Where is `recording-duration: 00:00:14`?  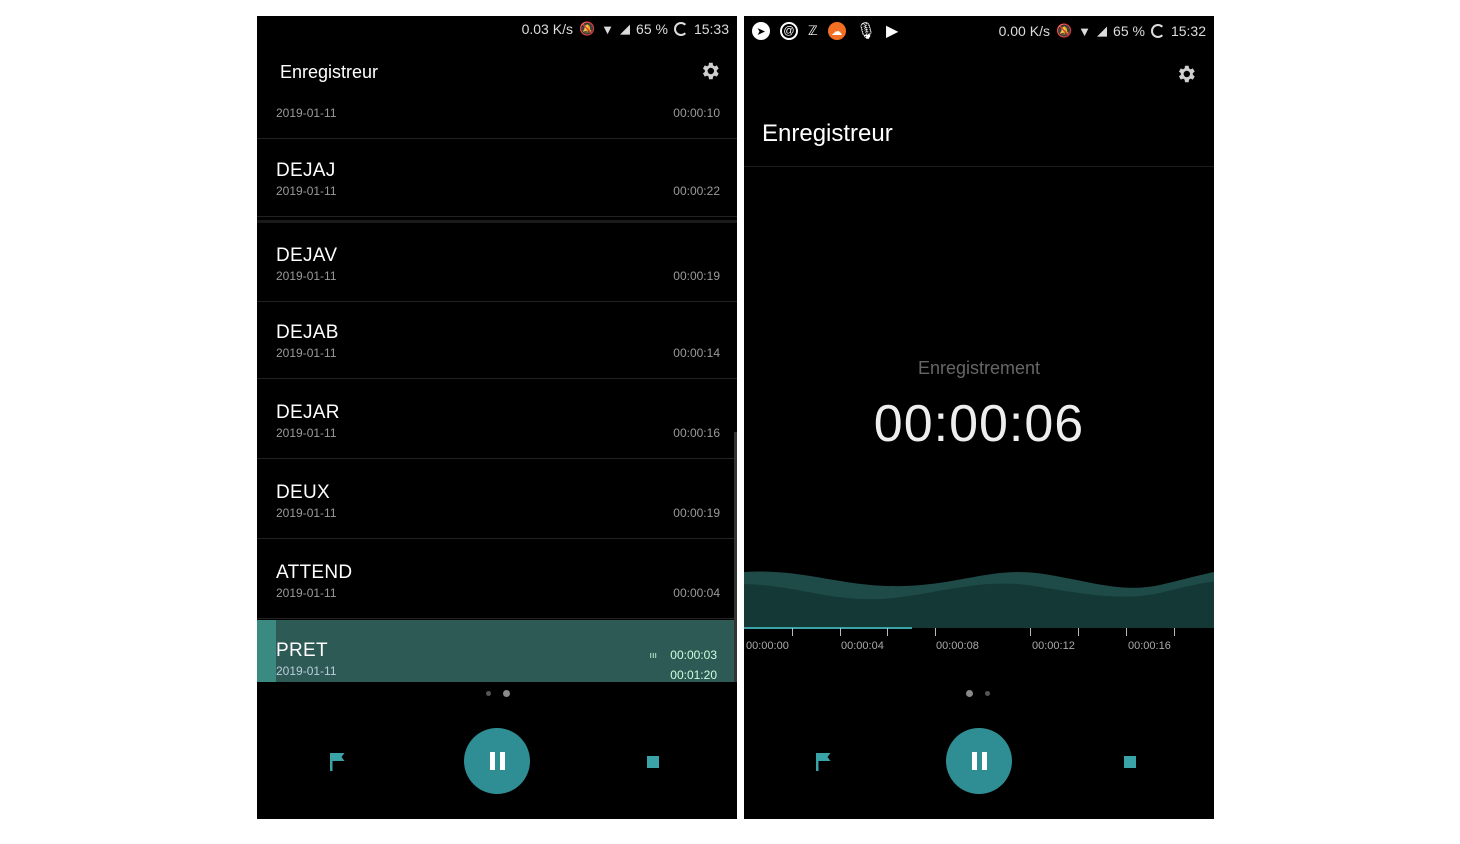 recording-duration: 00:00:14 is located at coordinates (696, 353).